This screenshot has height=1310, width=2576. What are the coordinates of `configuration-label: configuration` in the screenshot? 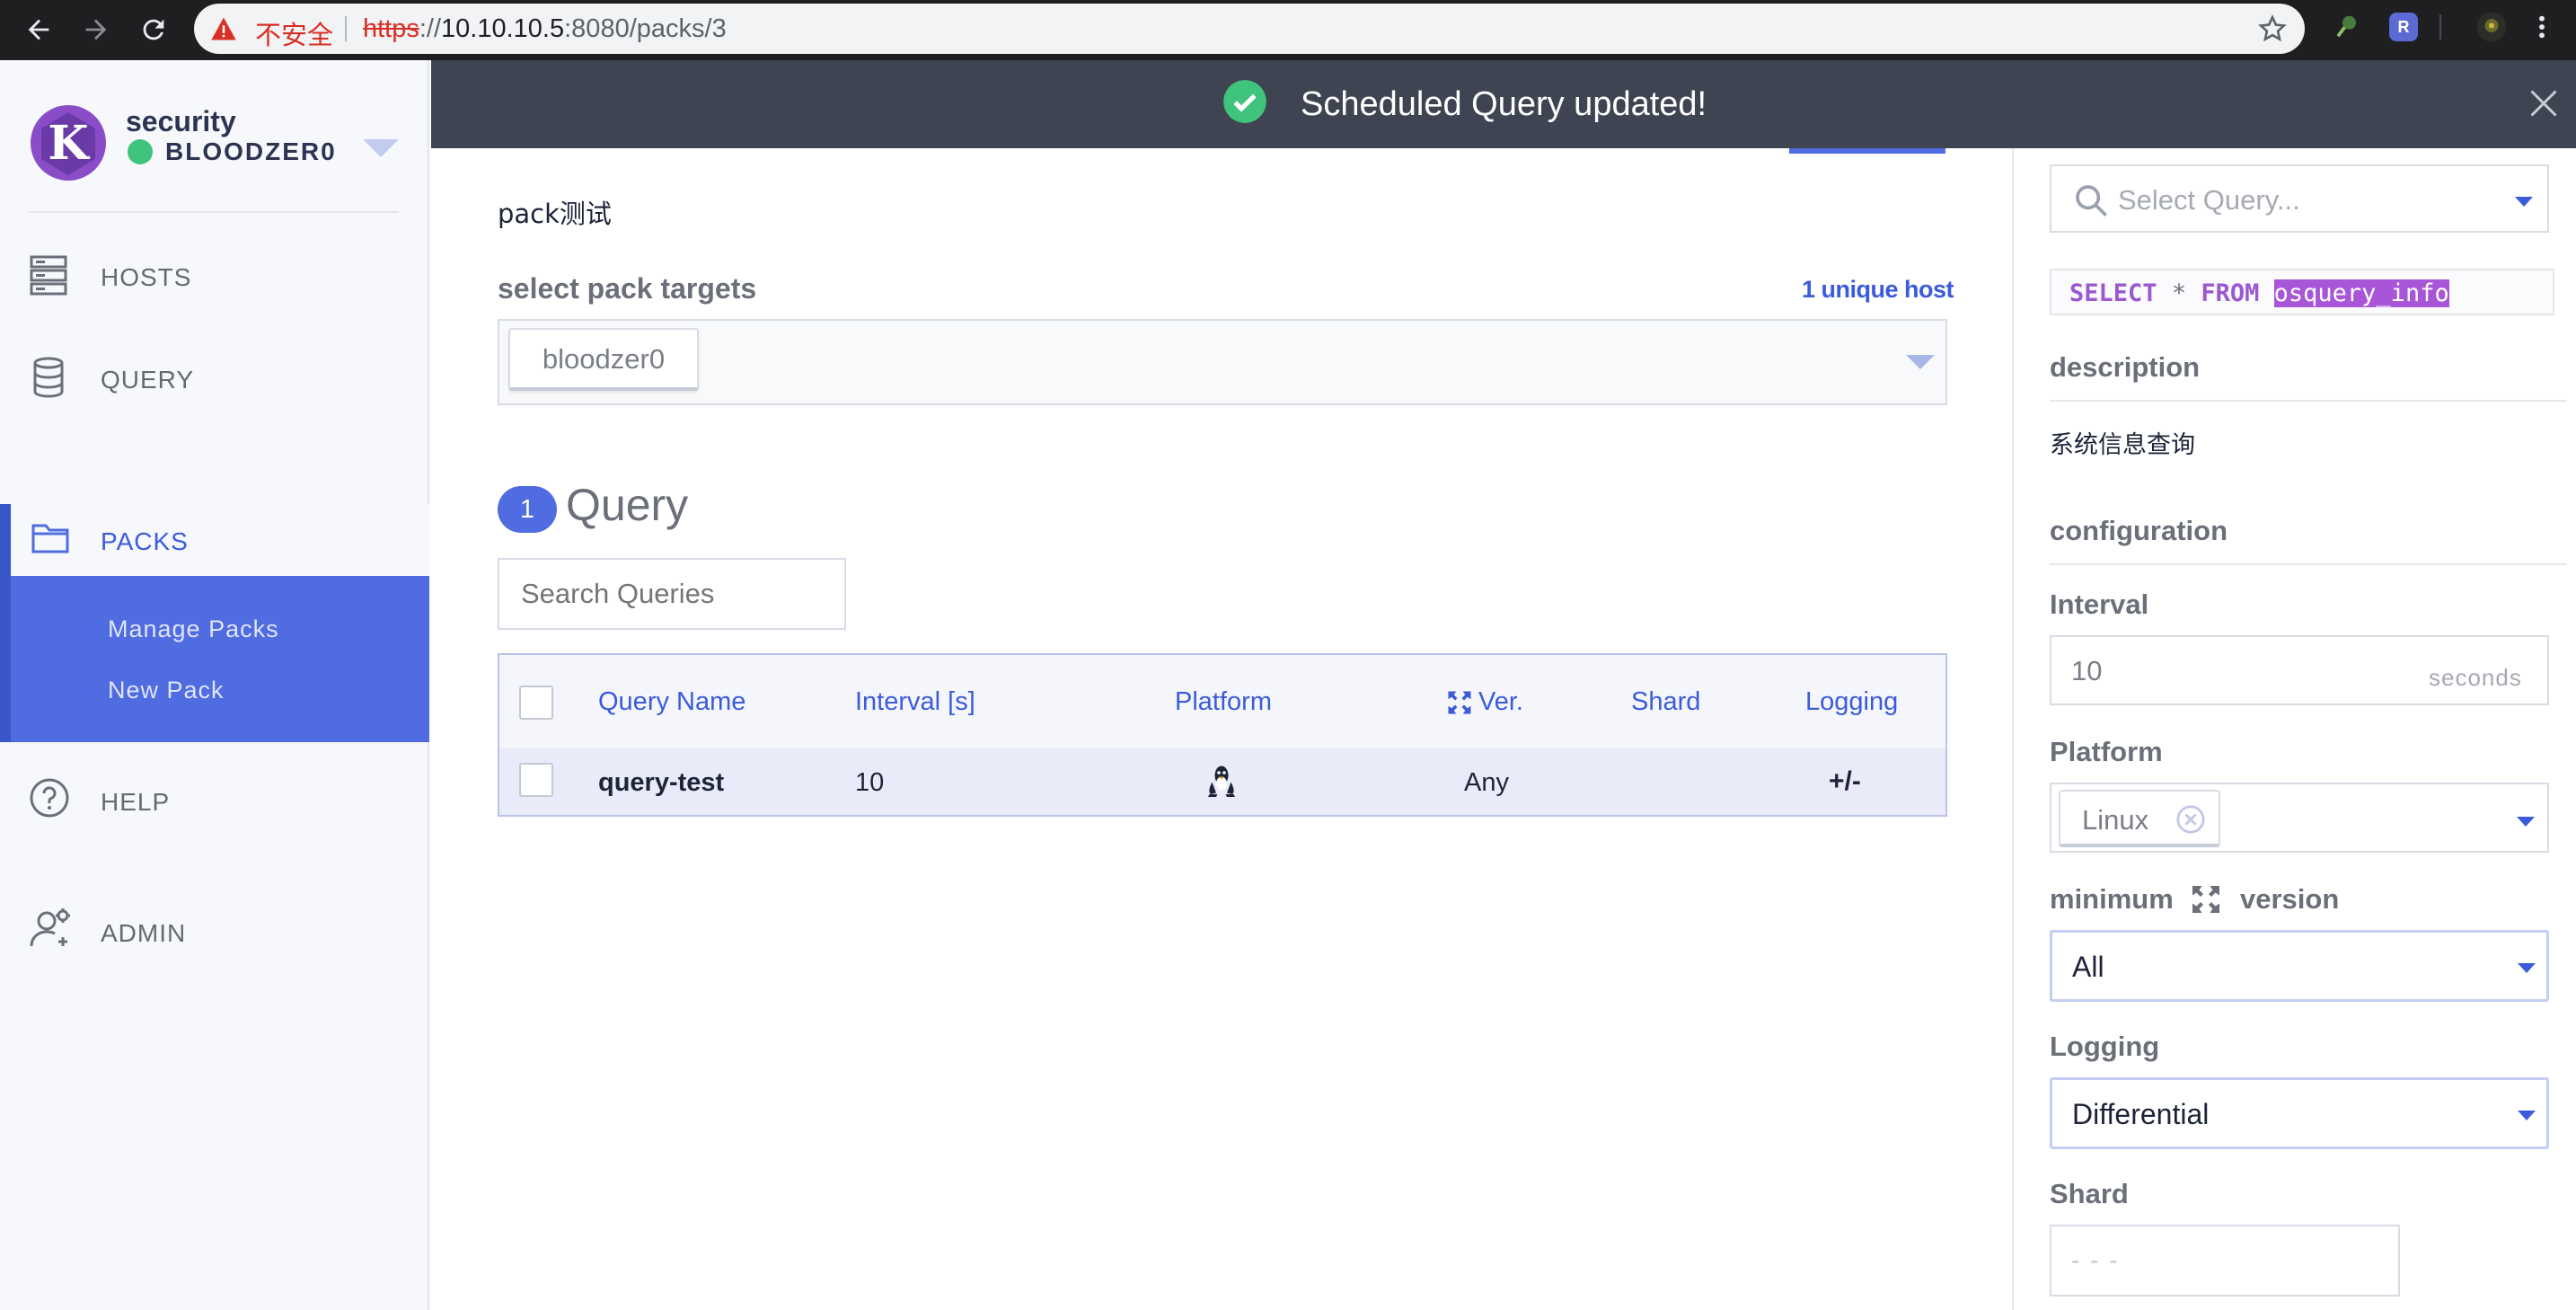 It's located at (2139, 530).